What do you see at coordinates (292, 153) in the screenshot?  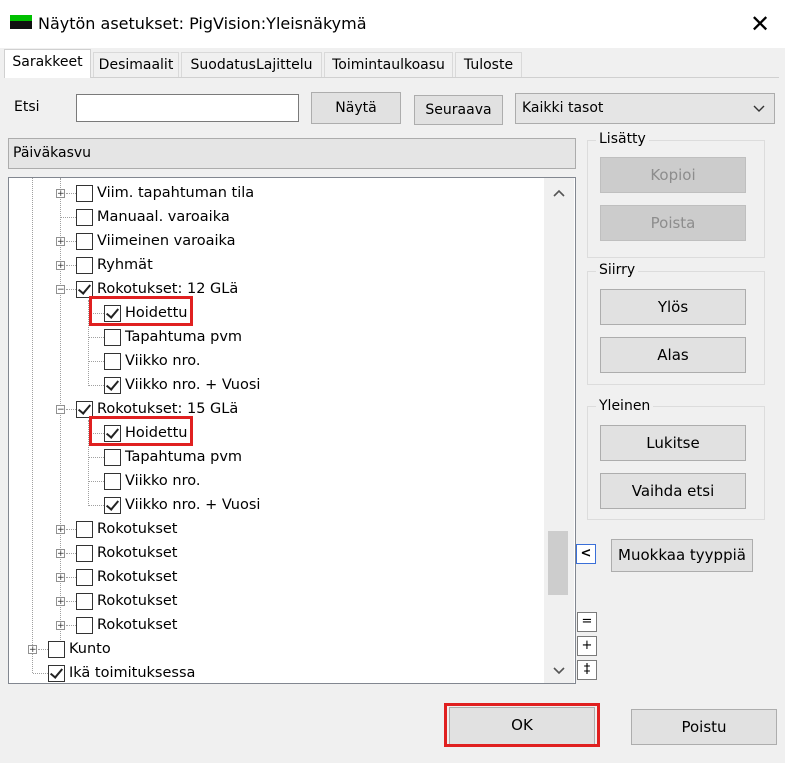 I see `group-header: Päiväkasvu` at bounding box center [292, 153].